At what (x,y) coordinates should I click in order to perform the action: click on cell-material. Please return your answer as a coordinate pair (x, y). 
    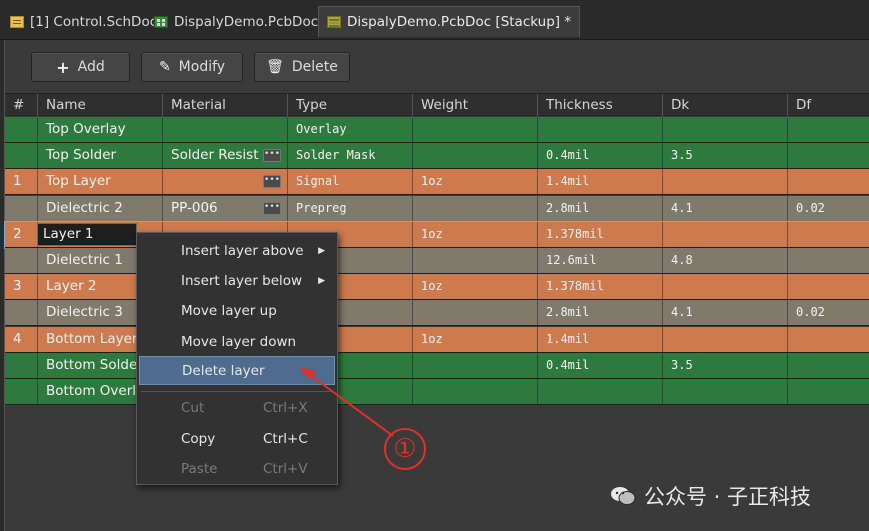
    Looking at the image, I should click on (224, 129).